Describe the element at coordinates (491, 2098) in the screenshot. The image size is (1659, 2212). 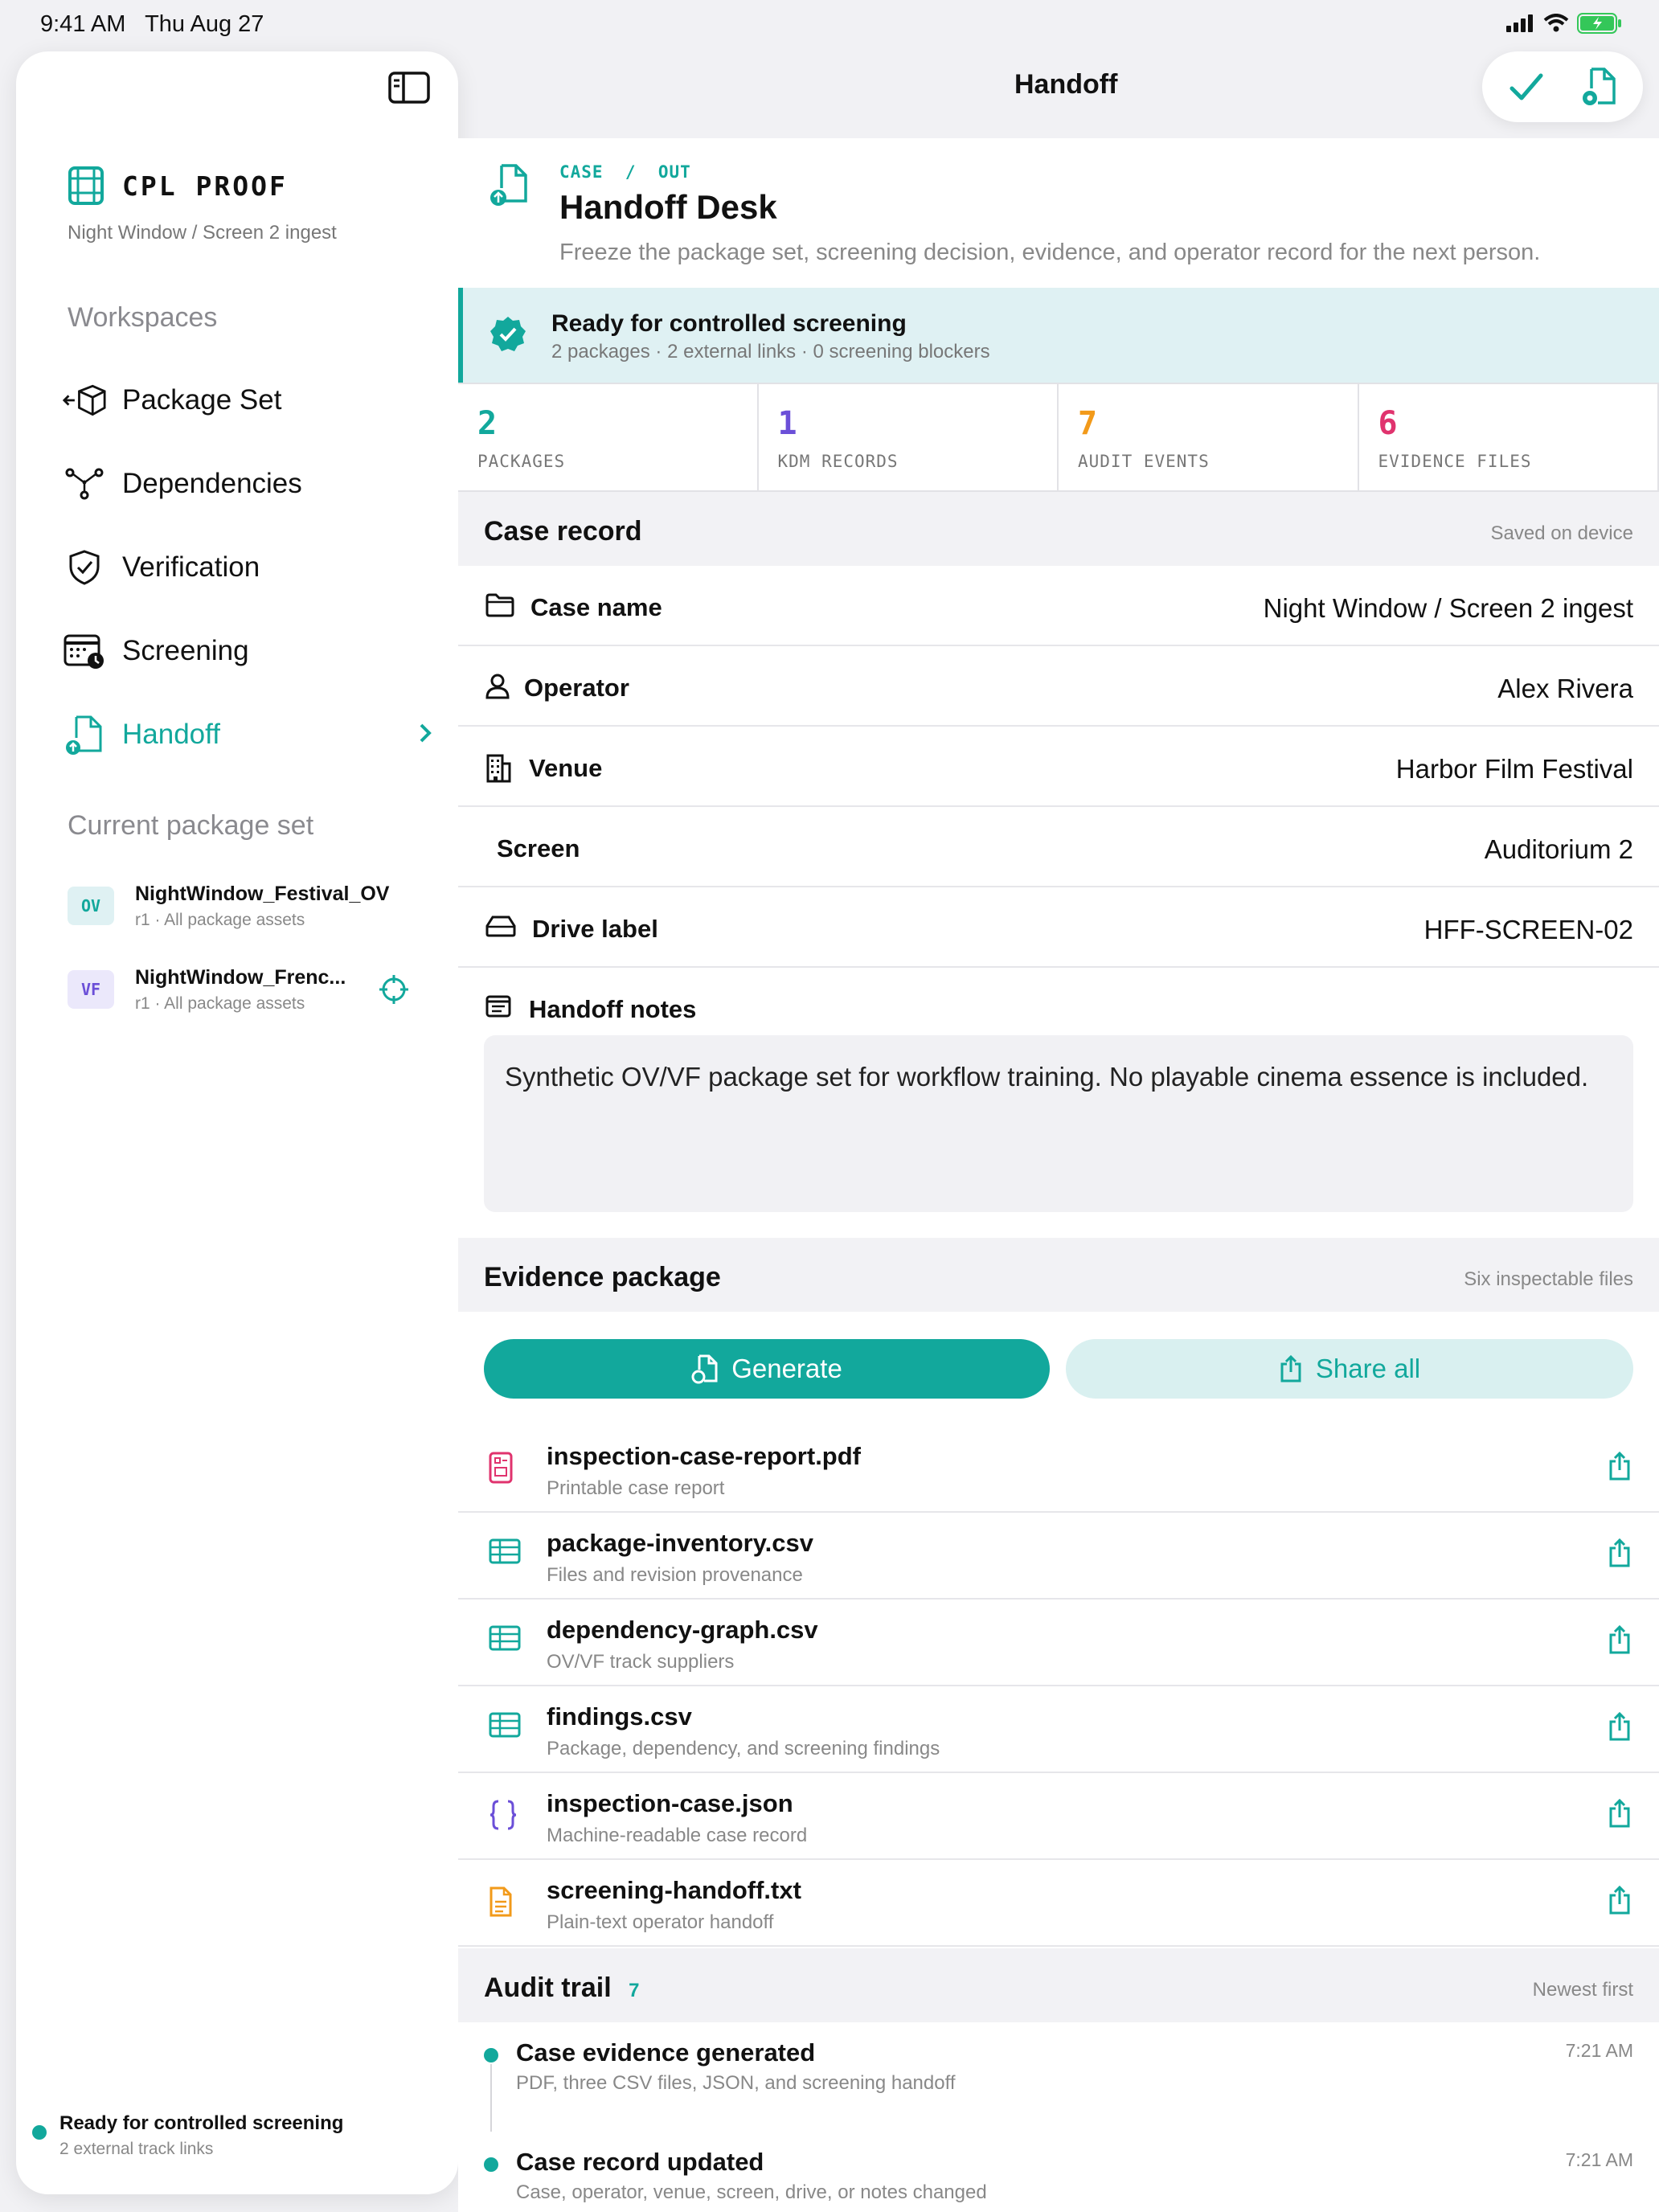
I see `timeline-line` at that location.